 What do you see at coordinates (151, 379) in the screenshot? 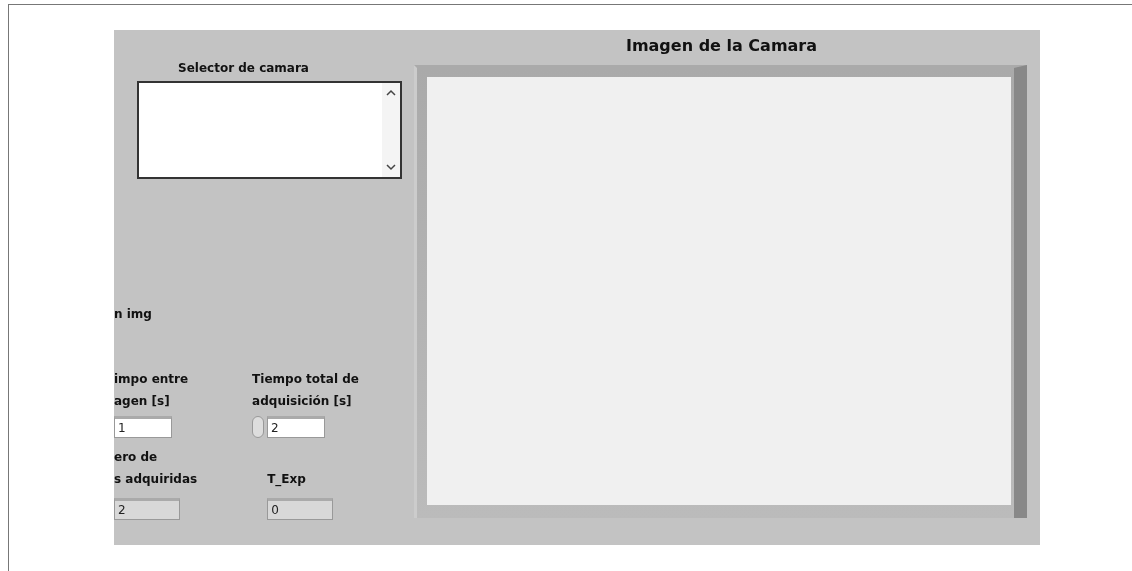
I see `field-label: impo entre` at bounding box center [151, 379].